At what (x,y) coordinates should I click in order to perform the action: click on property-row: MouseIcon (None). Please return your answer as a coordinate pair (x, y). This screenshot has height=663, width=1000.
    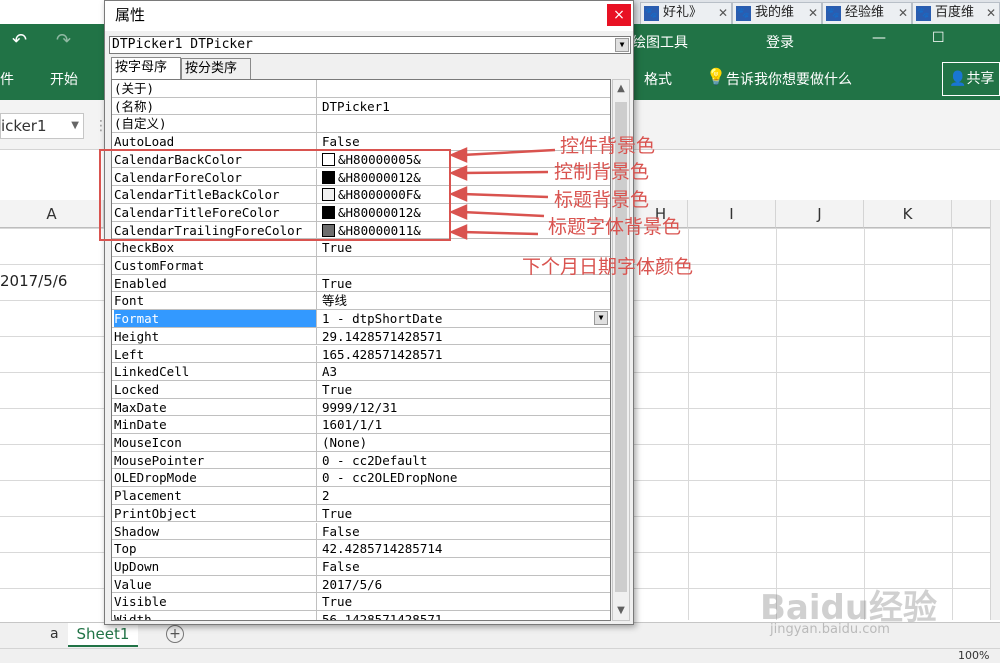
    Looking at the image, I should click on (361, 443).